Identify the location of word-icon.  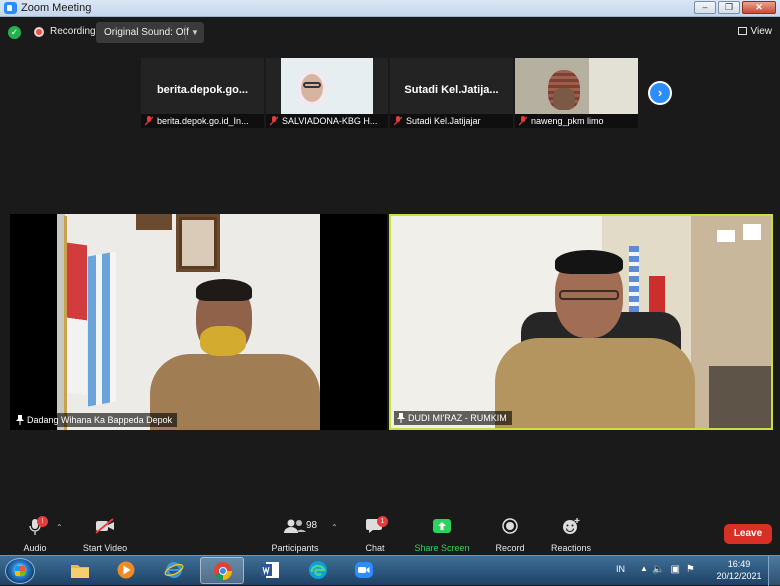
(270, 570).